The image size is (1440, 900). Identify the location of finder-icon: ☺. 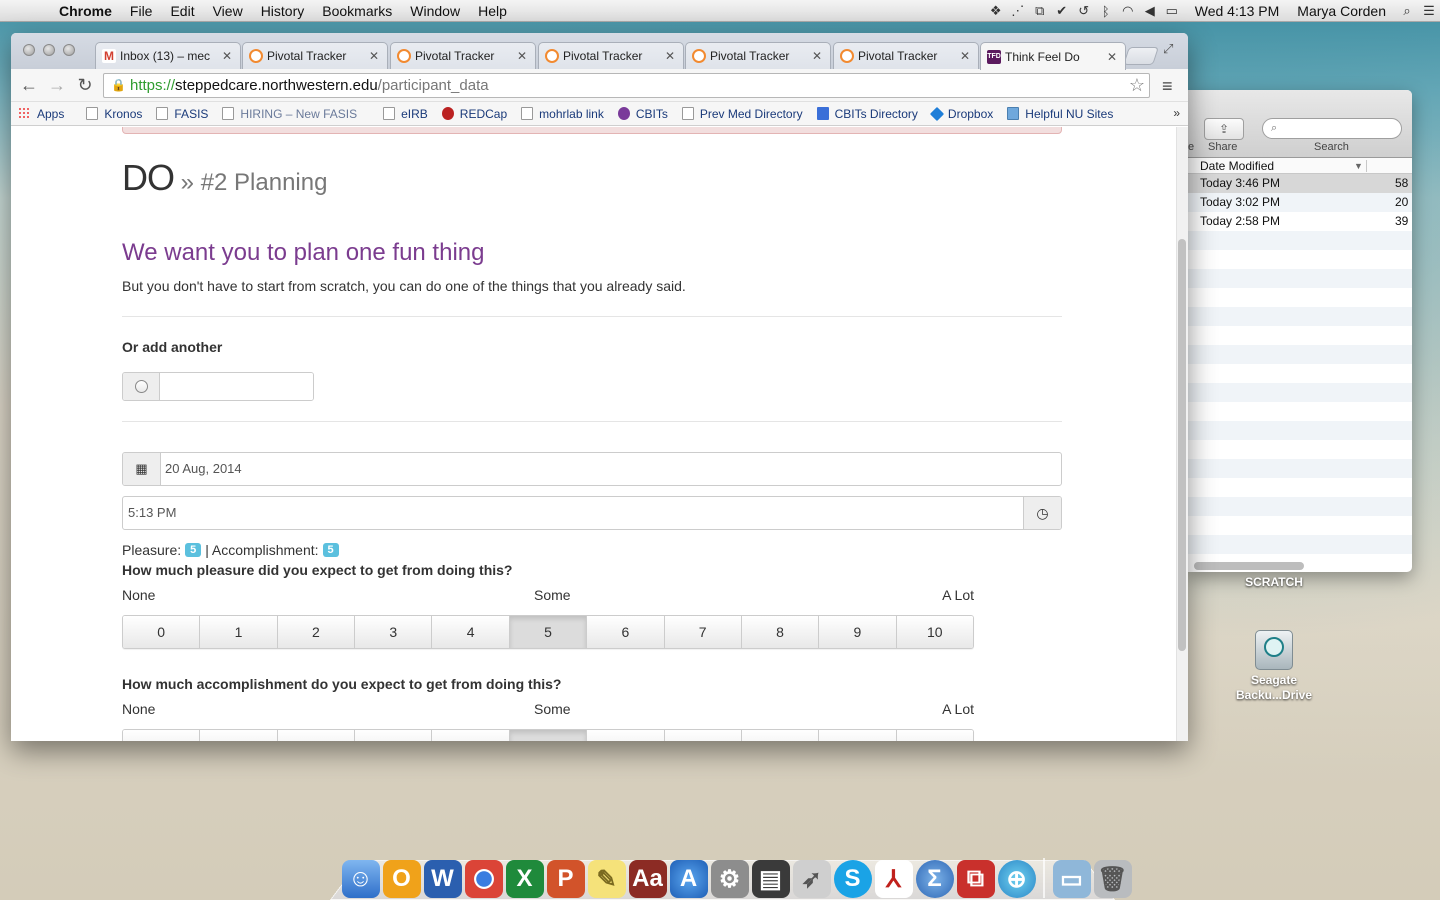
(360, 879).